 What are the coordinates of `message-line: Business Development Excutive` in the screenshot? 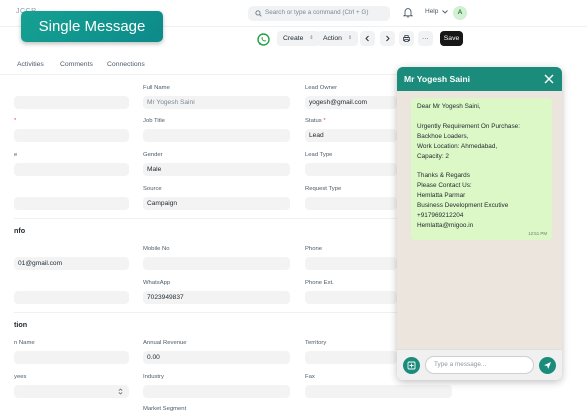 It's located at (463, 205).